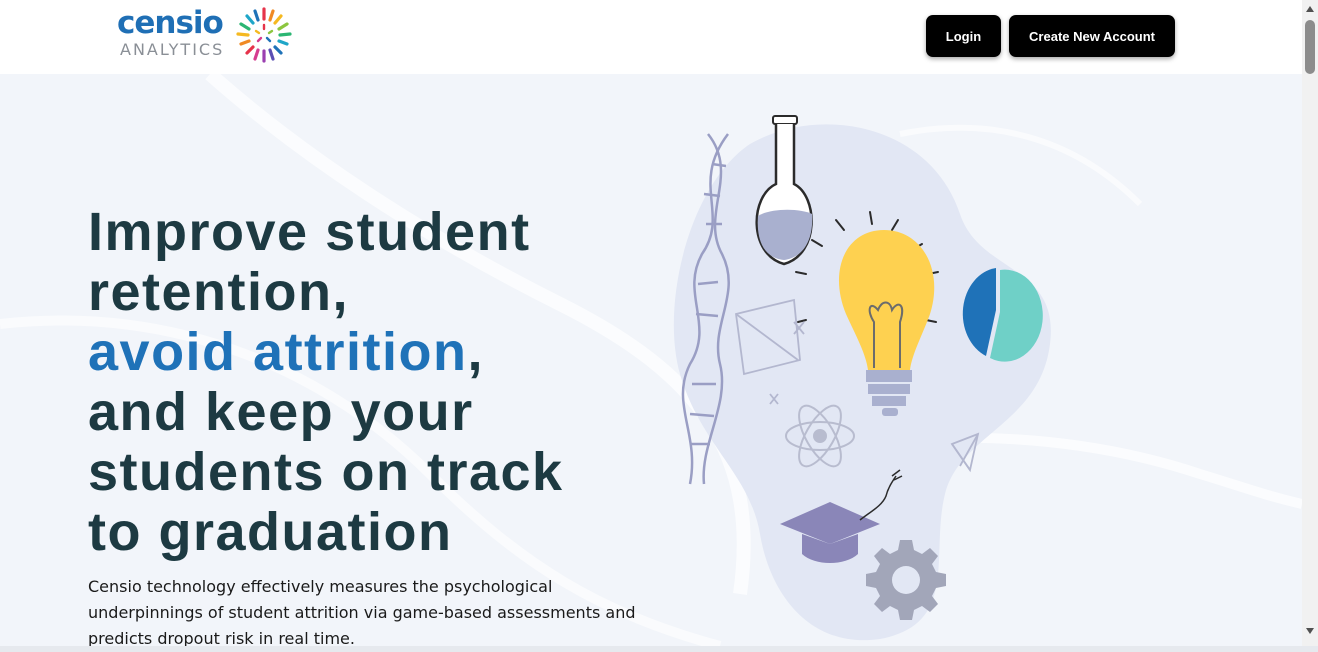  I want to click on login-button: Login, so click(963, 36).